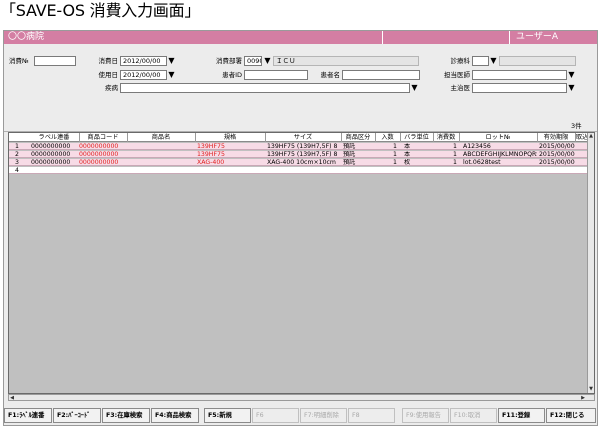 This screenshot has width=600, height=428. I want to click on dept-name-field: ＩＣＵ, so click(346, 61).